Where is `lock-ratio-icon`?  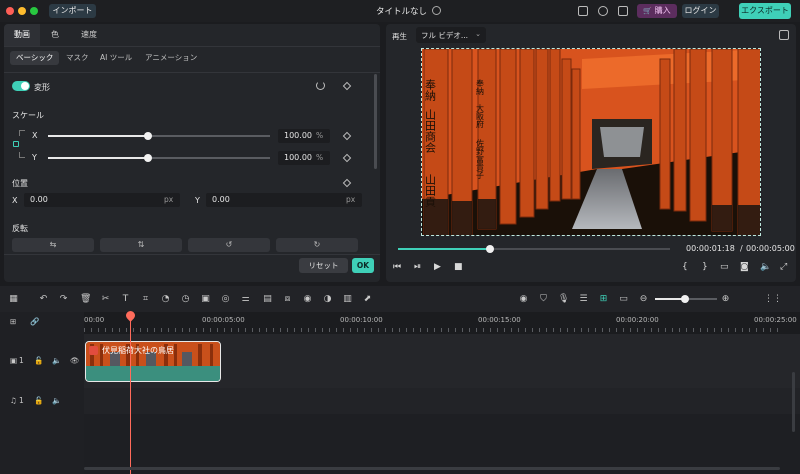
lock-ratio-icon is located at coordinates (16, 144).